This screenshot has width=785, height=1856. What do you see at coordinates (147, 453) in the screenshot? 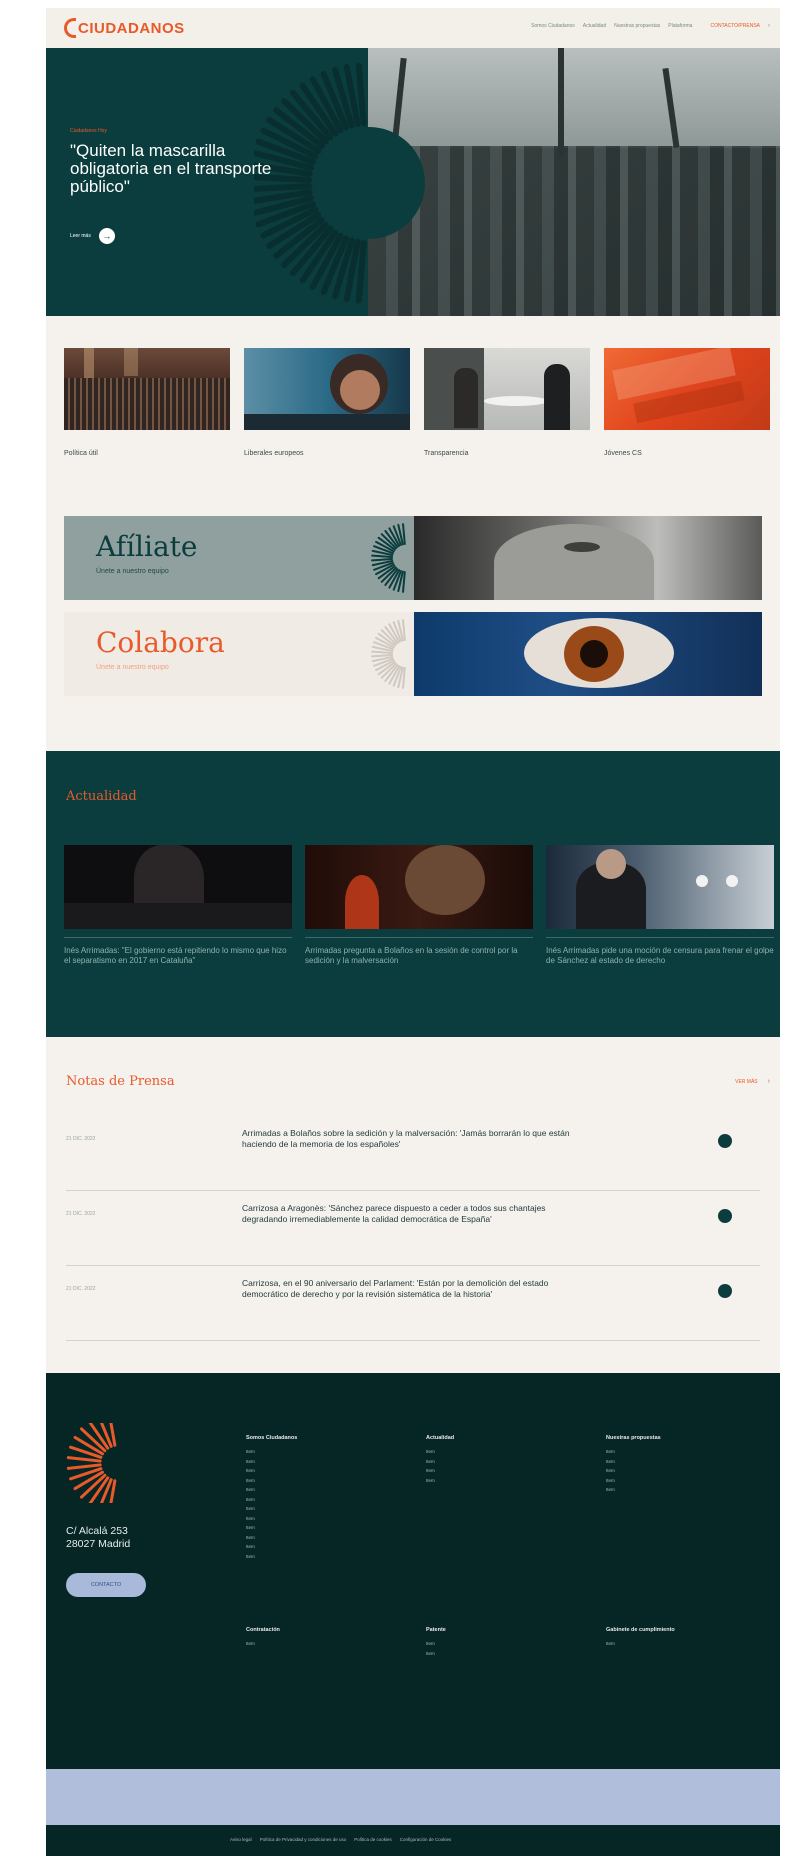
I see `category-label: Política útil` at bounding box center [147, 453].